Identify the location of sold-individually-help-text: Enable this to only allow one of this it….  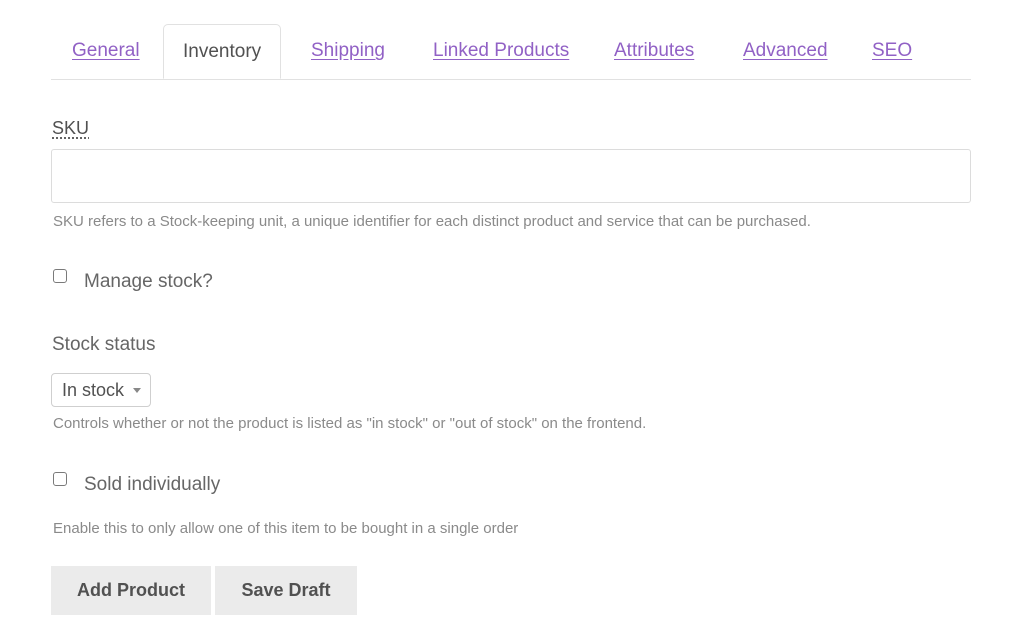
(286, 528).